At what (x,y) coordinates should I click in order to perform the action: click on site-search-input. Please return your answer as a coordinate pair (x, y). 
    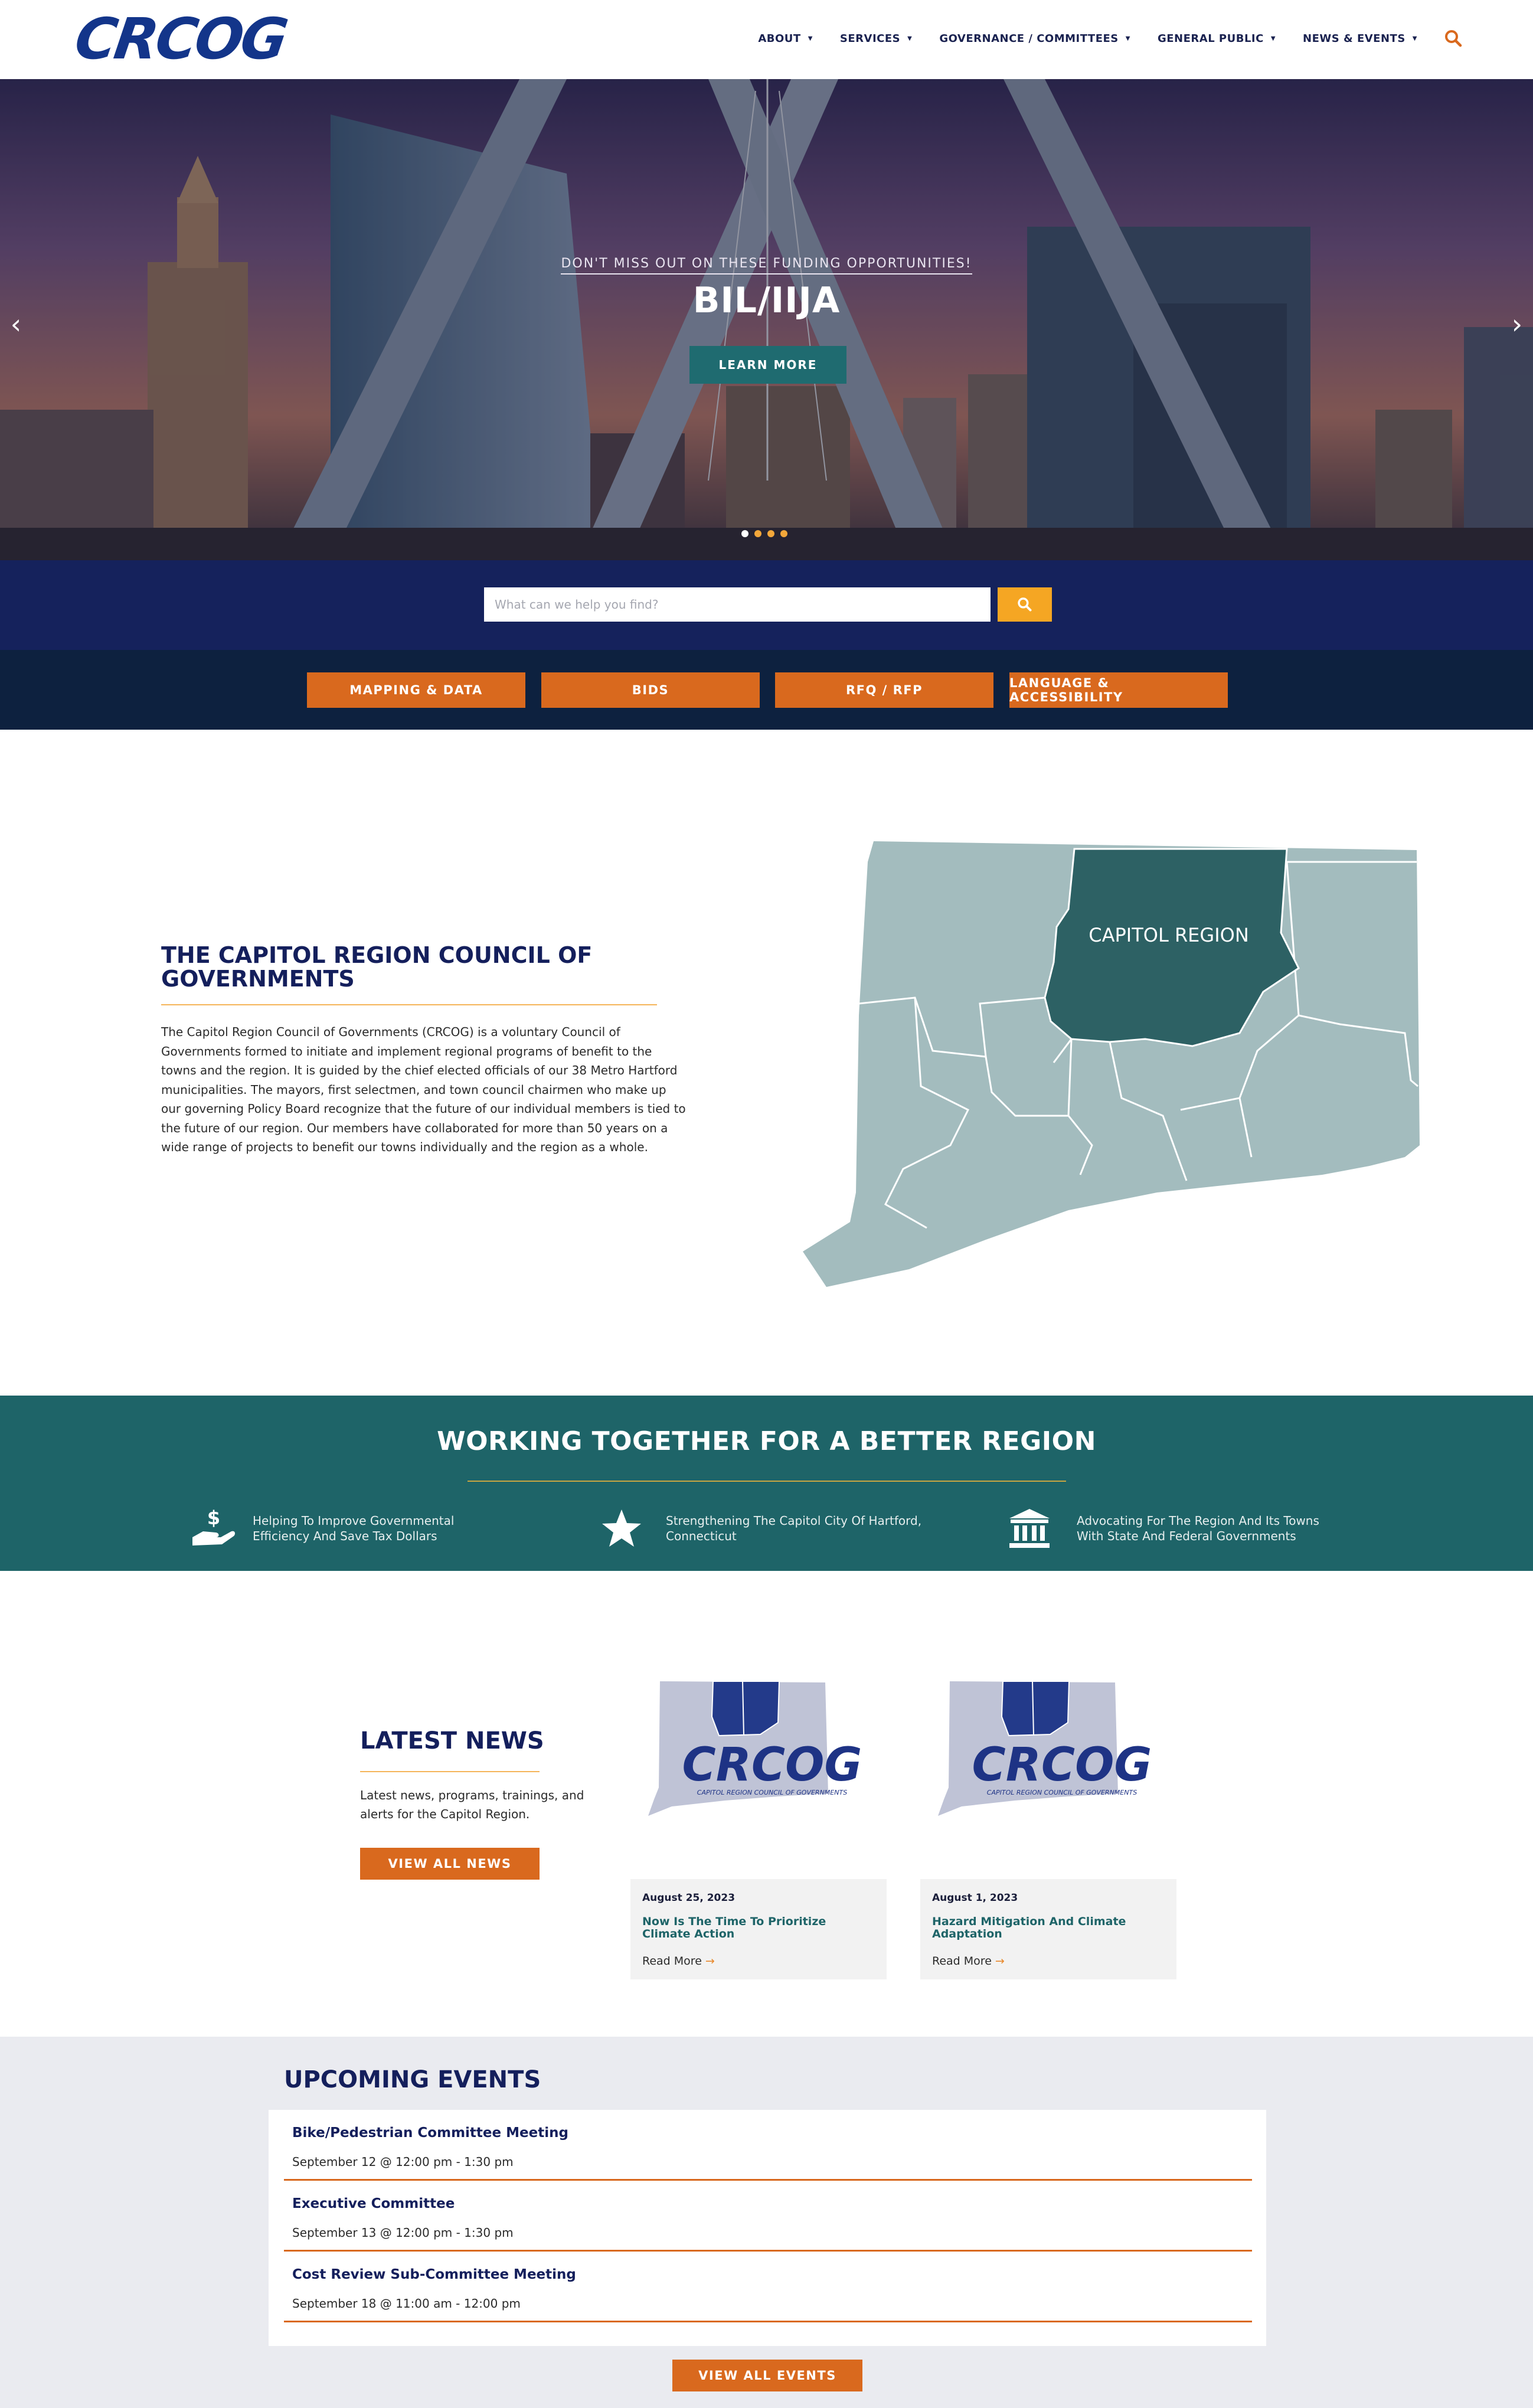
    Looking at the image, I should click on (737, 604).